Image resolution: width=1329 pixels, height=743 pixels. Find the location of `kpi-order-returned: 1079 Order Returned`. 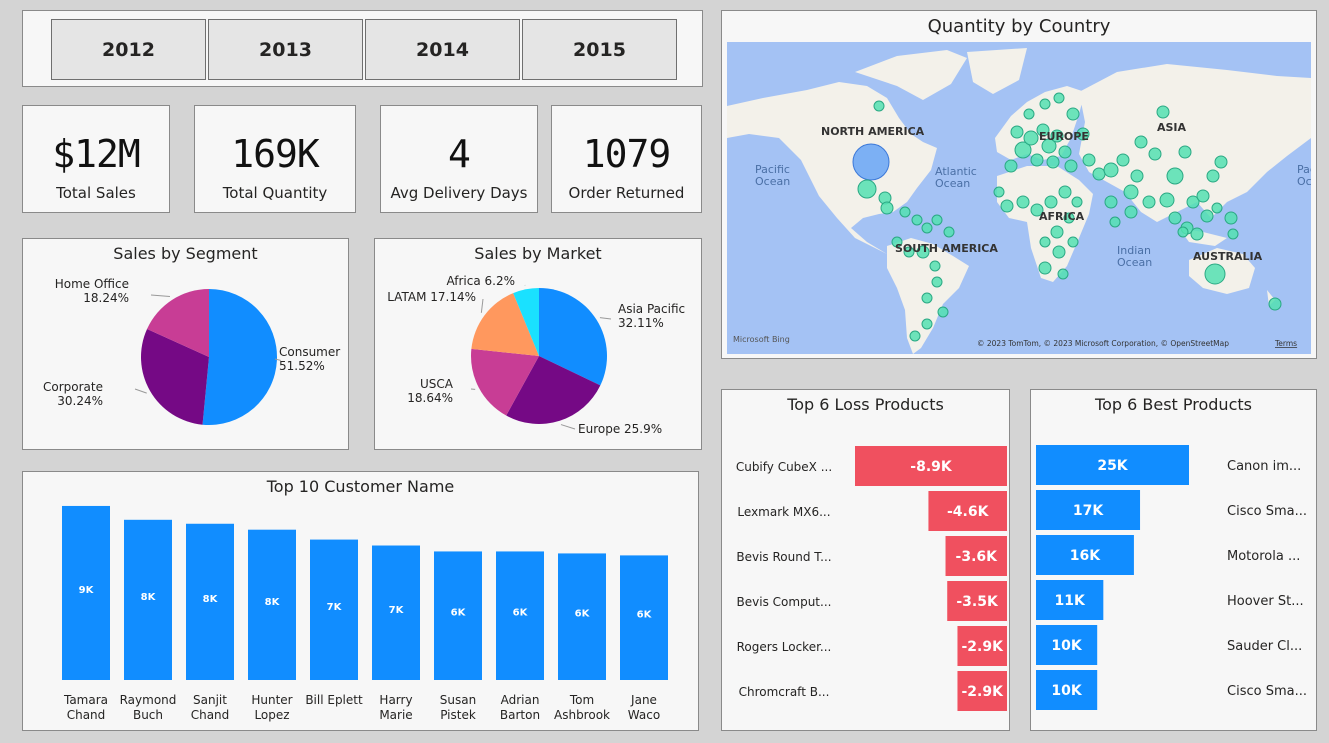

kpi-order-returned: 1079 Order Returned is located at coordinates (626, 159).